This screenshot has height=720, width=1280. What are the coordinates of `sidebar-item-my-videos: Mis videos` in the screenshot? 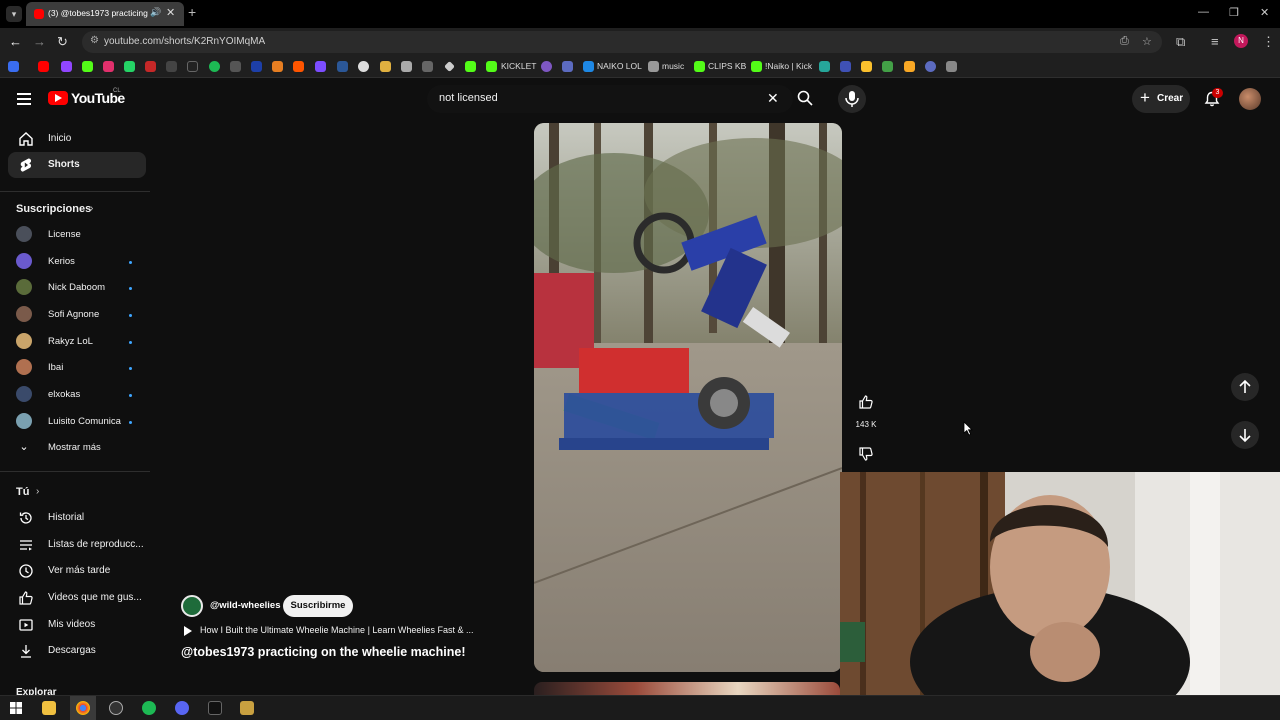 It's located at (77, 625).